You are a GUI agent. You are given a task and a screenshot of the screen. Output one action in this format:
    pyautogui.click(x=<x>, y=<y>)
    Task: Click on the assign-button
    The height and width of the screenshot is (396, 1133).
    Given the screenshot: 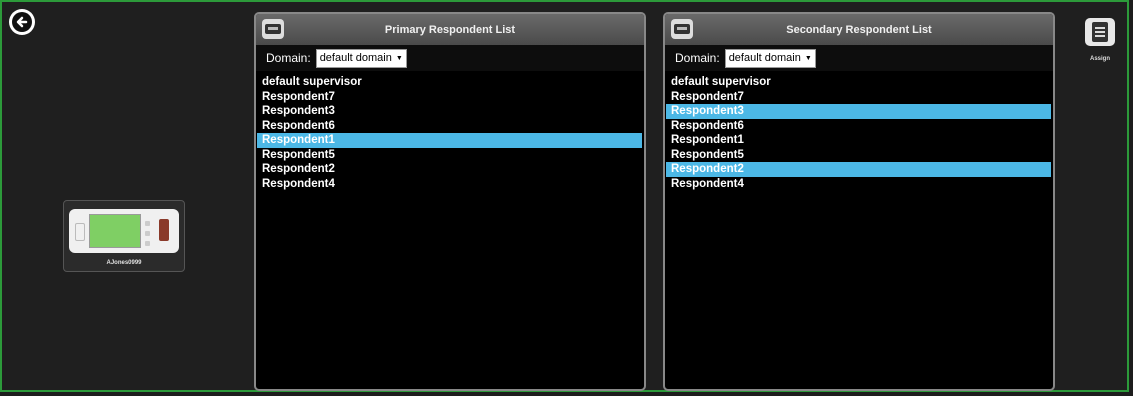 What is the action you would take?
    pyautogui.click(x=1100, y=32)
    